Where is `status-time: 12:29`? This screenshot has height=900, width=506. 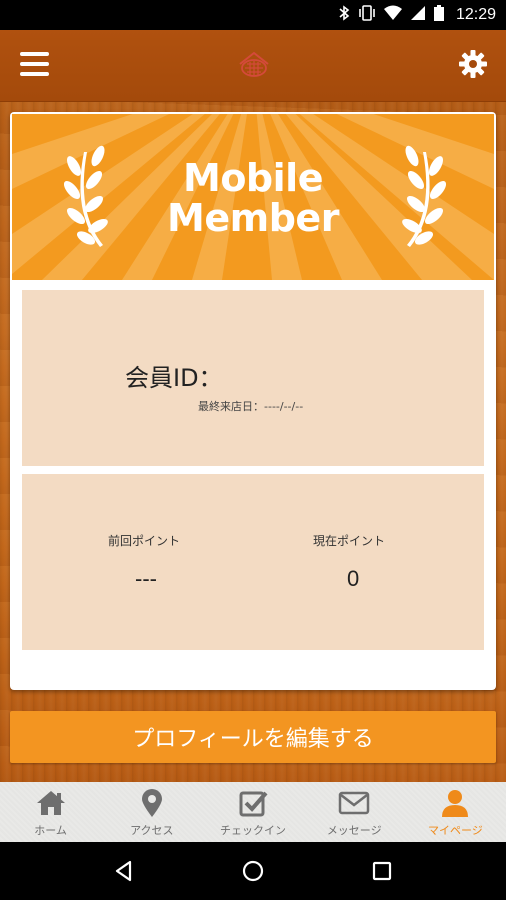
status-time: 12:29 is located at coordinates (475, 14).